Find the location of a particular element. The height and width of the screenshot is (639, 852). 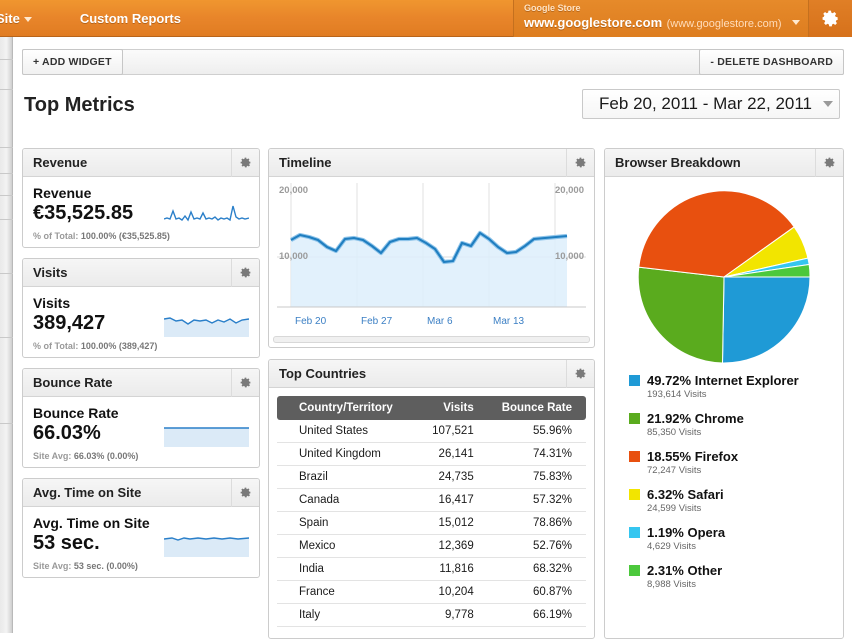

date-range-selector: Feb 20, 2011 - Mar 22, 2011 is located at coordinates (711, 104).